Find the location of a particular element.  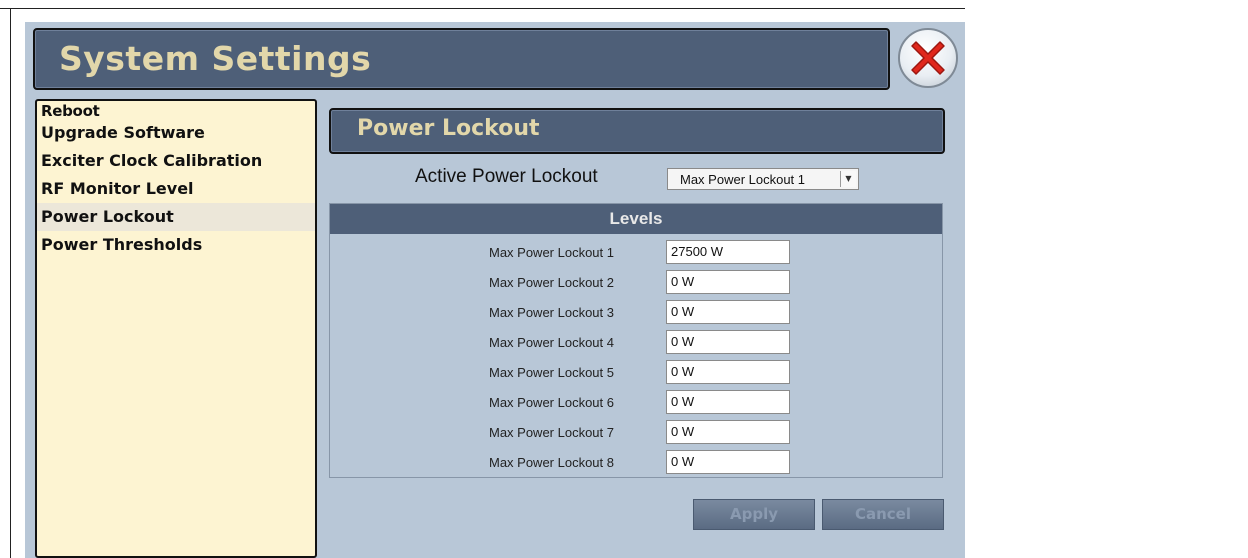

active-power-lockout-label: Active Power Lockout is located at coordinates (506, 176).